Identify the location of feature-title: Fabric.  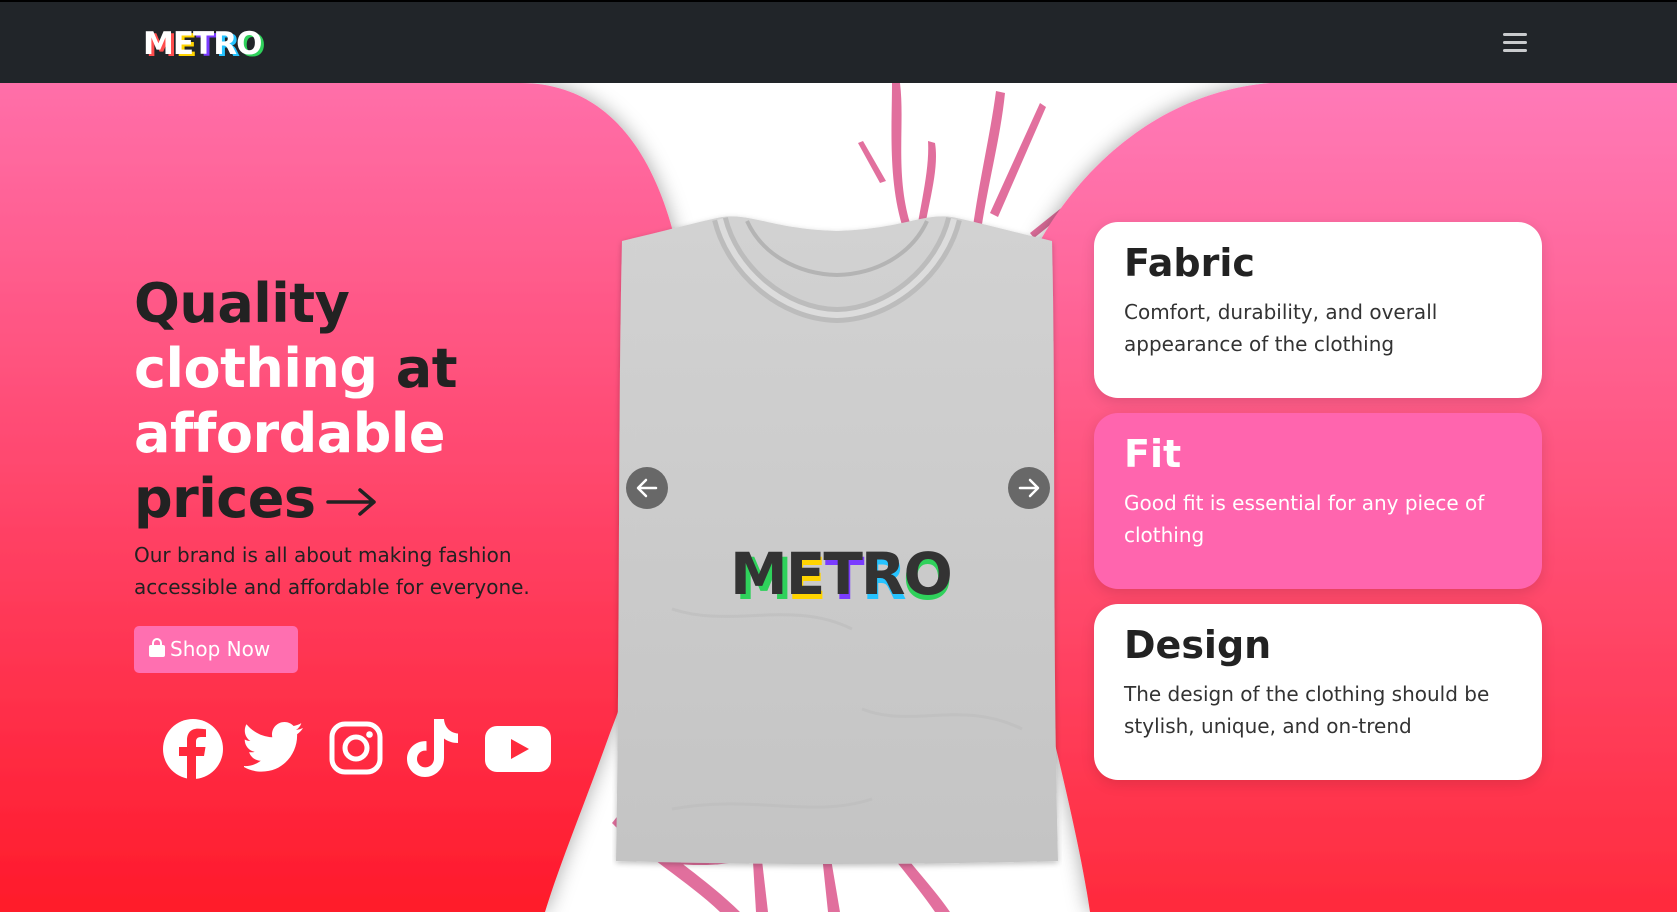
(1189, 263).